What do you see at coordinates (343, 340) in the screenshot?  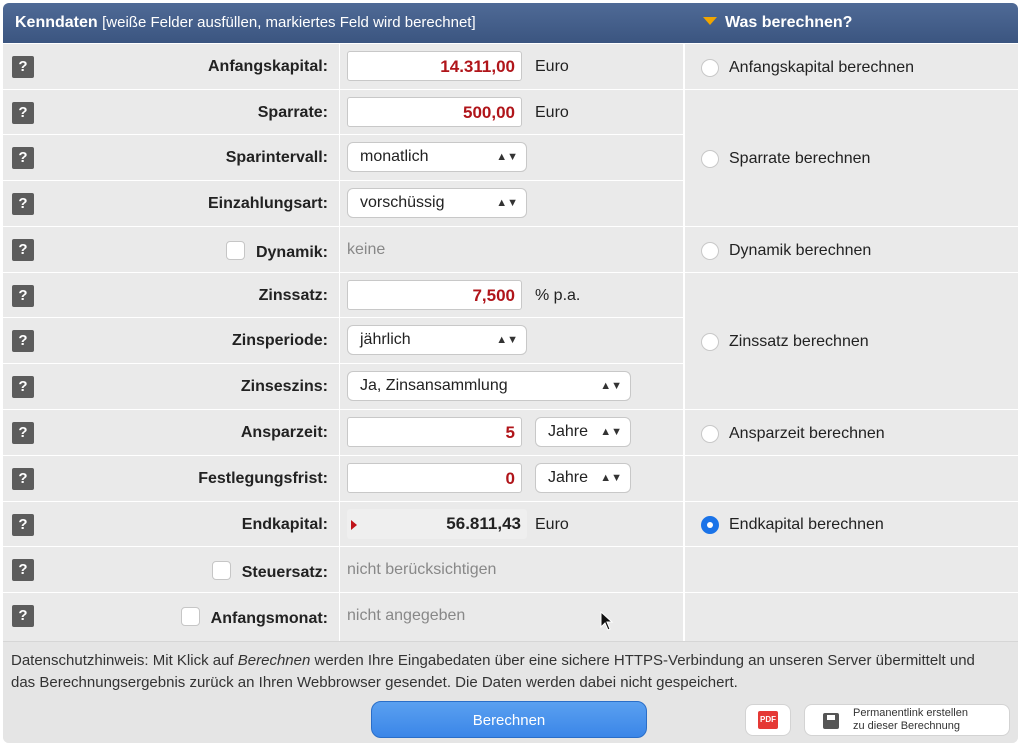 I see `row-zinsperiode: ? Zinsperiode: jährlich ▲▼` at bounding box center [343, 340].